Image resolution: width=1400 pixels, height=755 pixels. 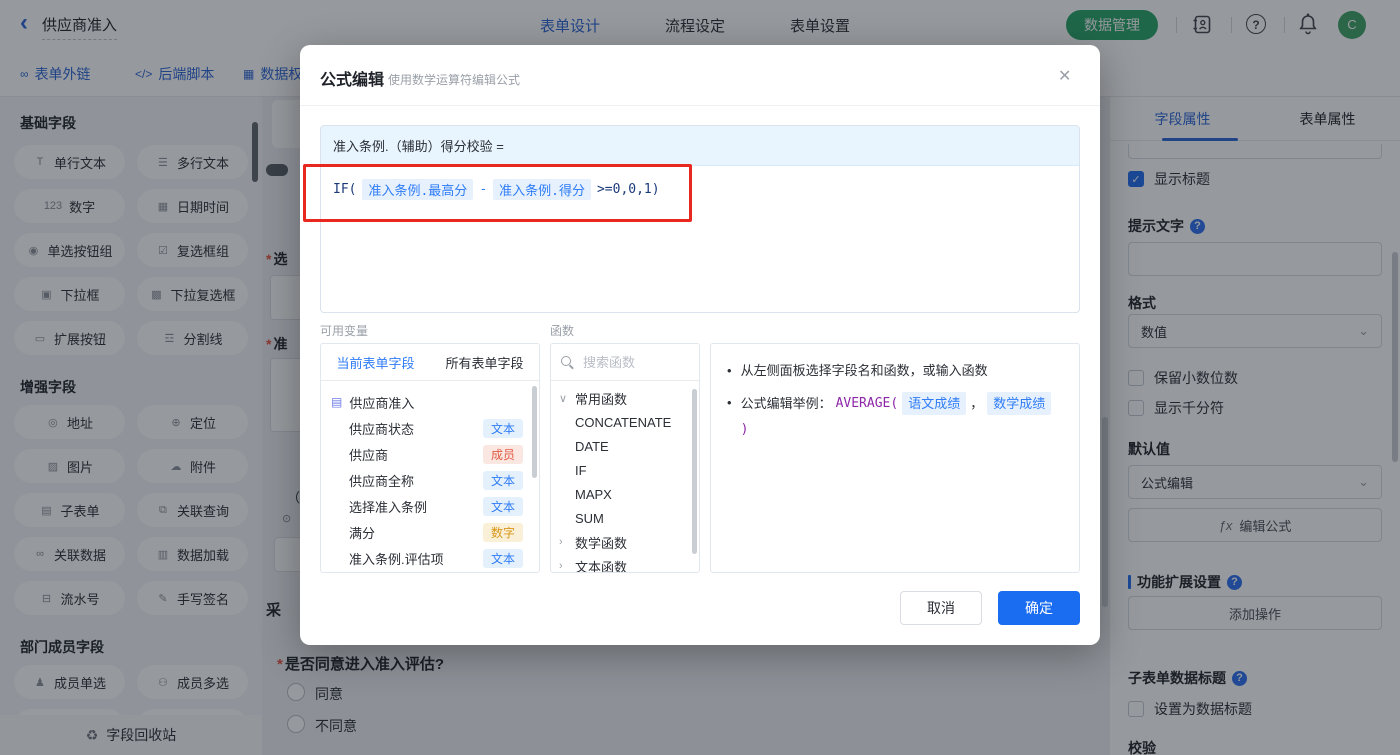 What do you see at coordinates (418, 146) in the screenshot?
I see `formula-target-label: 准入条例.（辅助）得分校验 =` at bounding box center [418, 146].